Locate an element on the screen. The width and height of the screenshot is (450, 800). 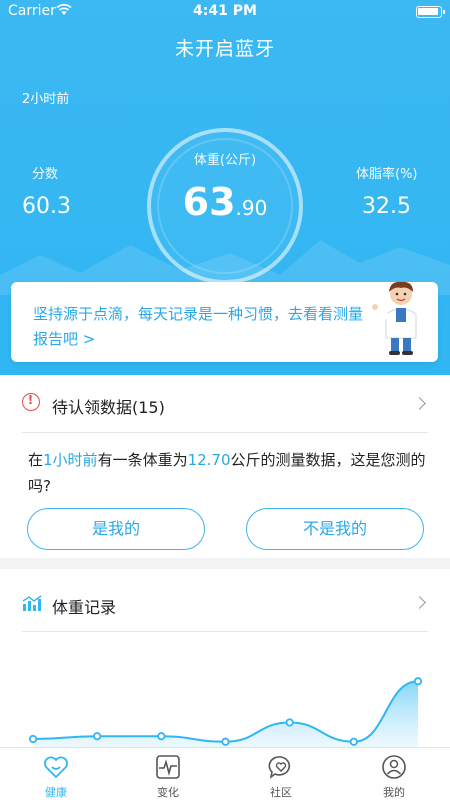
tab-health-label: 健康 is located at coordinates (56, 792).